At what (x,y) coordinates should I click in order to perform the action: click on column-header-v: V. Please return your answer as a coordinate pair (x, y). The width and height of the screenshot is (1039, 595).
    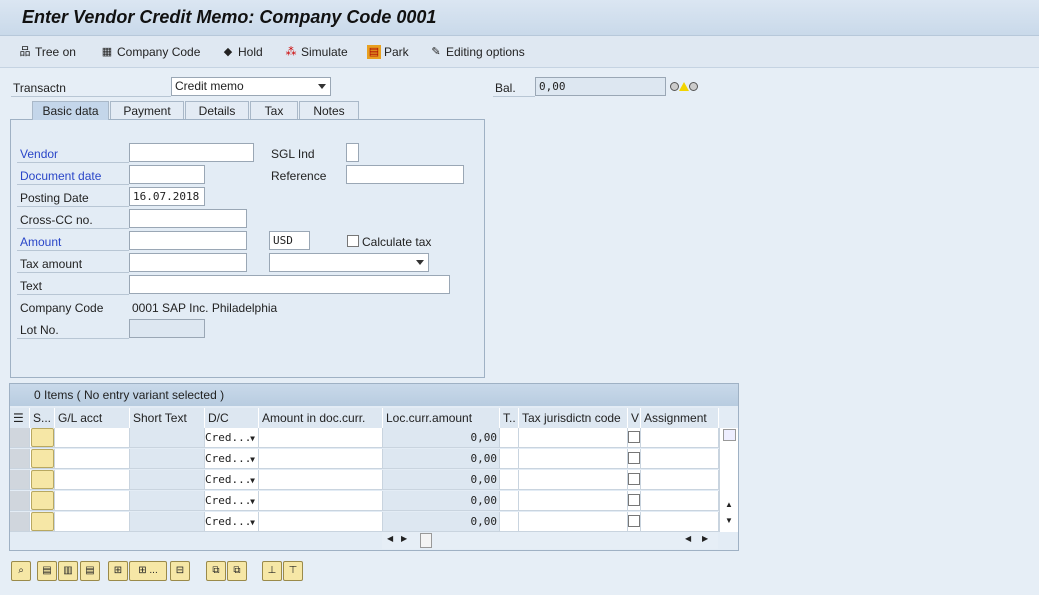
    Looking at the image, I should click on (634, 418).